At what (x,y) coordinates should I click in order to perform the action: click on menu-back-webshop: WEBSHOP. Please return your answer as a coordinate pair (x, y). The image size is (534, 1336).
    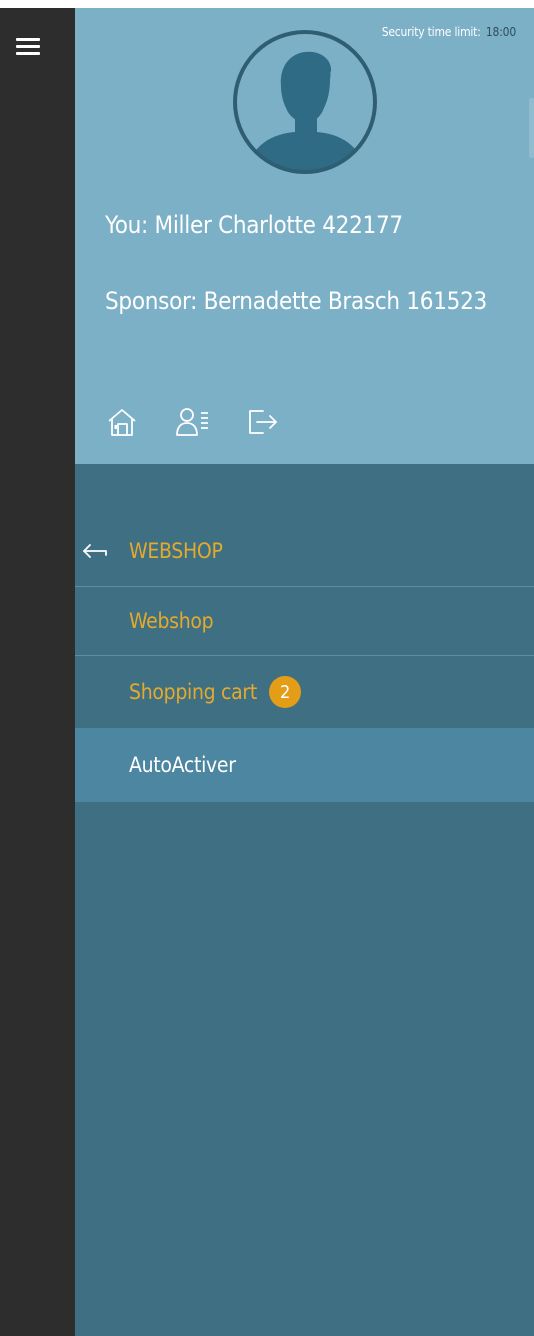
    Looking at the image, I should click on (304, 551).